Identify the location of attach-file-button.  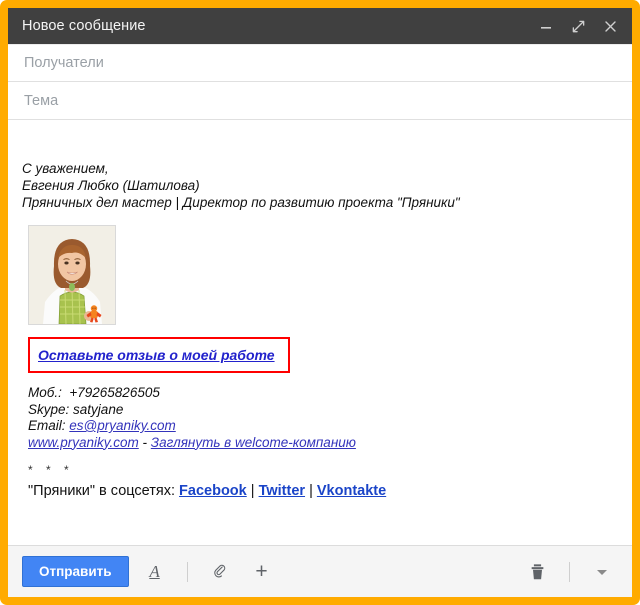
(220, 572).